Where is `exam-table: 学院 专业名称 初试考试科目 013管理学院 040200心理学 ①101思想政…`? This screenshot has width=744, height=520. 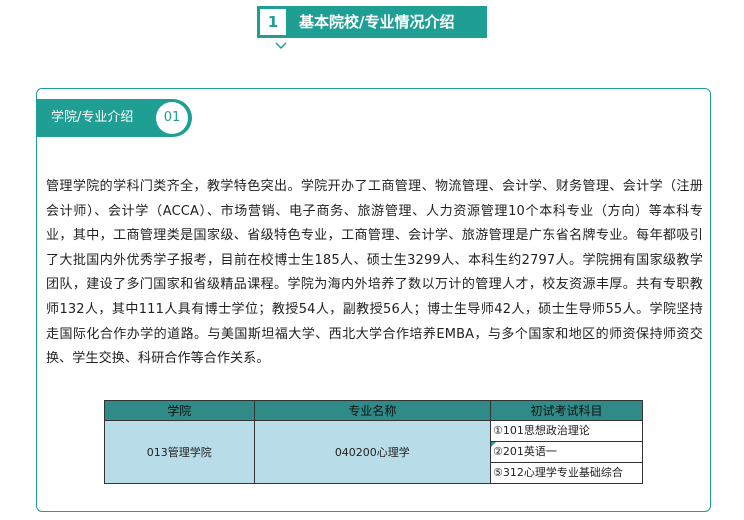 exam-table: 学院 专业名称 初试考试科目 013管理学院 040200心理学 ①101思想政… is located at coordinates (373, 442).